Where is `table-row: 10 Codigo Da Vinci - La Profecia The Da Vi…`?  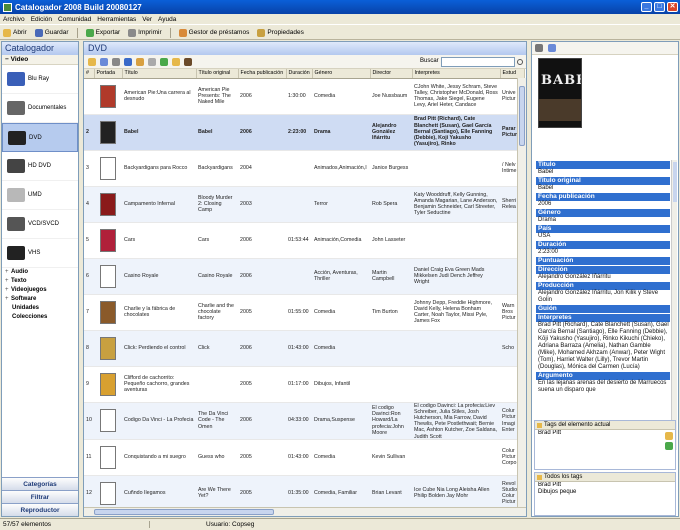
table-row: 10 Codigo Da Vinci - La Profecia The Da Vi… is located at coordinates (304, 421).